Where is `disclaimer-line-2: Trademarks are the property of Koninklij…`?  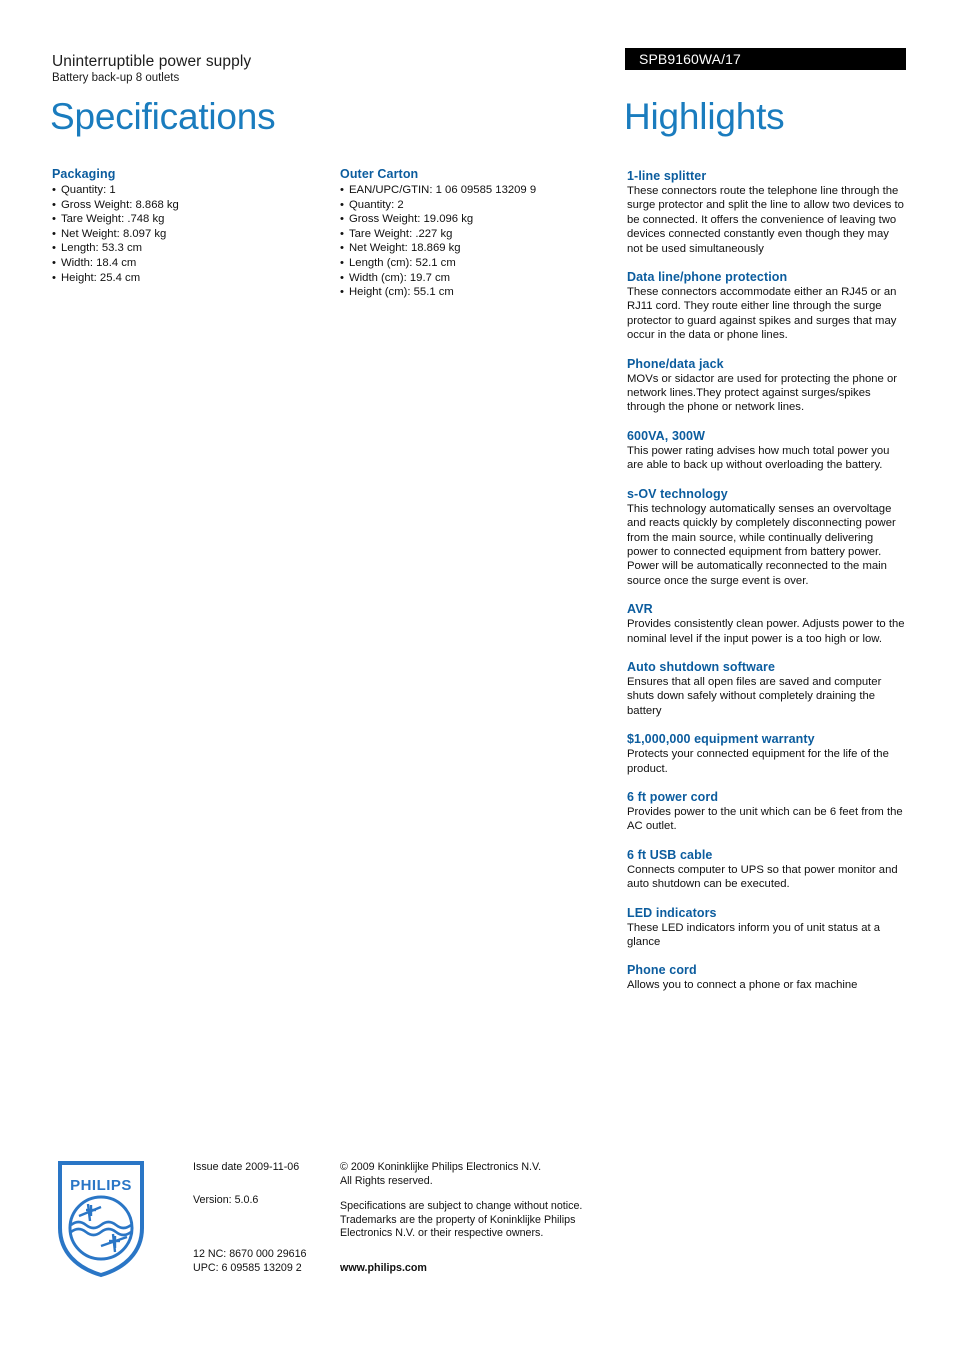 disclaimer-line-2: Trademarks are the property of Koninklij… is located at coordinates (458, 1219).